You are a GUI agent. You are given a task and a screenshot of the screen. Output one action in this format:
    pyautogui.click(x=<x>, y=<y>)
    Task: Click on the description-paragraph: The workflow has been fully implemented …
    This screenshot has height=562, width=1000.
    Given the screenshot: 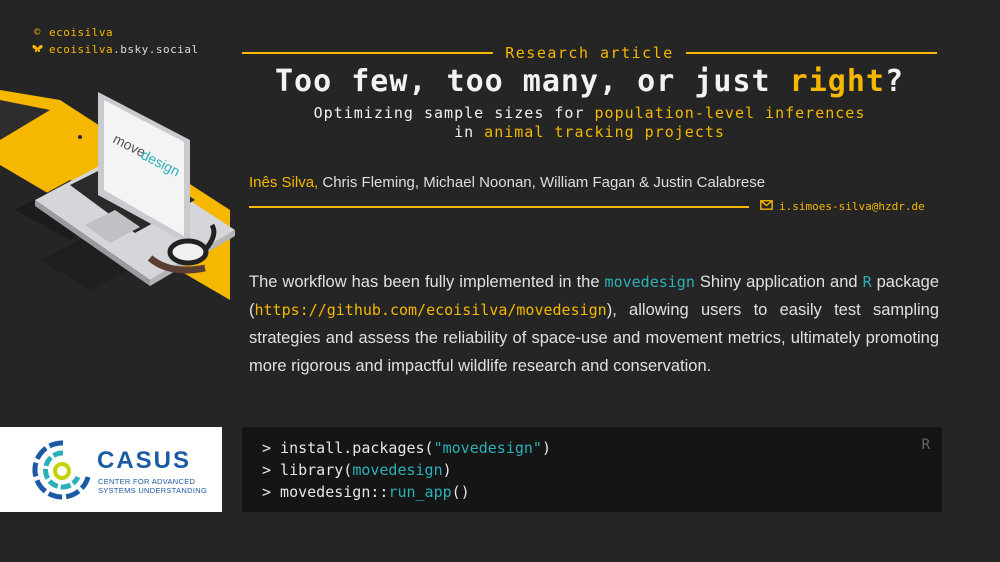 What is the action you would take?
    pyautogui.click(x=594, y=324)
    